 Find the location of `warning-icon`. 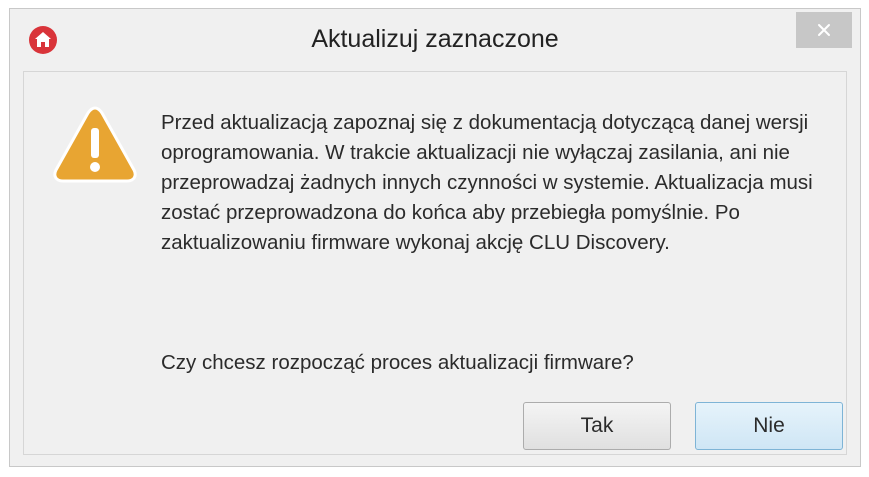

warning-icon is located at coordinates (95, 144).